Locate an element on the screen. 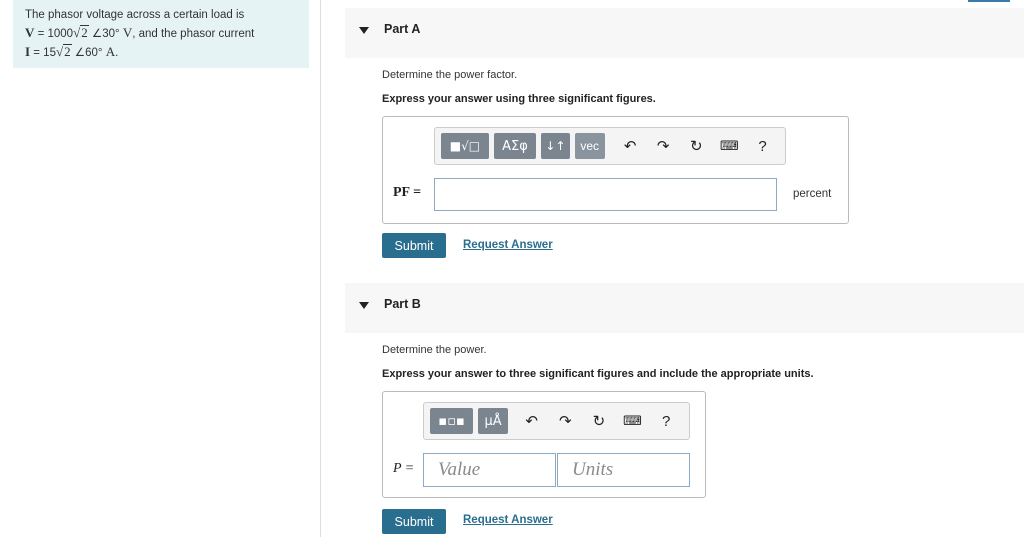  part-b-math-toolbar: ▪▫▪ μÅ ↶ ↷ ↻ ⌨ ? is located at coordinates (556, 421).